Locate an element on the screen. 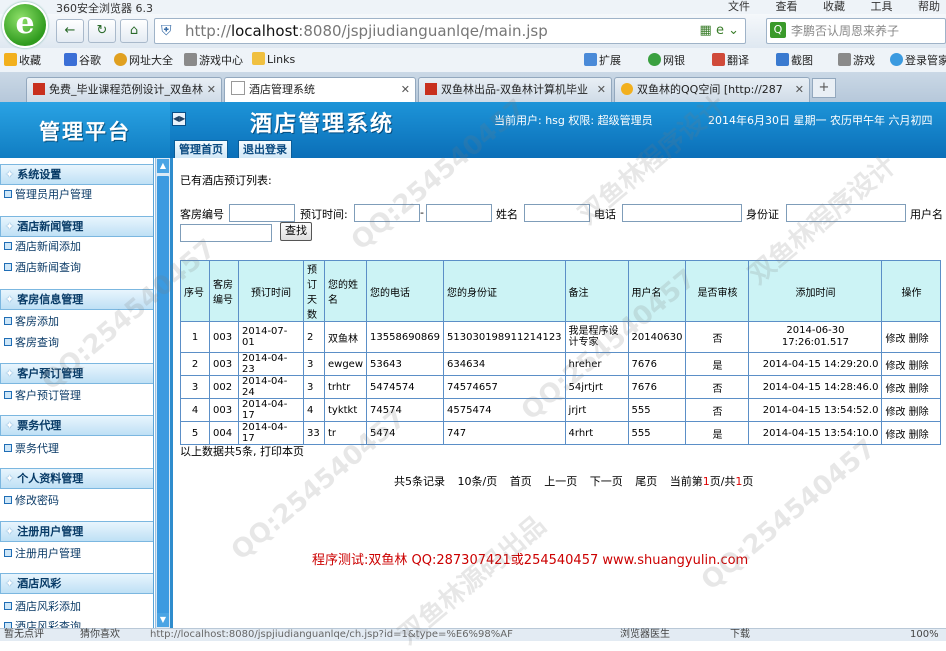 The image size is (946, 651). status-download: 下载 is located at coordinates (740, 635).